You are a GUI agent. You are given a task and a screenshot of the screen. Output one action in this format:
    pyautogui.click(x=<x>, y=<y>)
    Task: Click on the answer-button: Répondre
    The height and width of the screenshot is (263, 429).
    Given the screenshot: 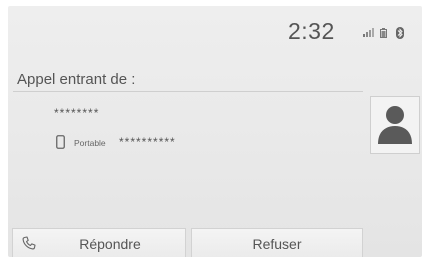 What is the action you would take?
    pyautogui.click(x=99, y=242)
    